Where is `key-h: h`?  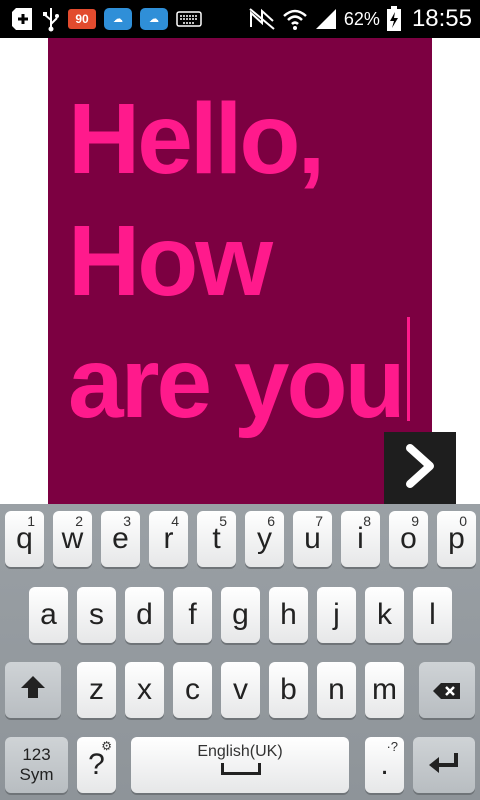
key-h: h is located at coordinates (288, 615).